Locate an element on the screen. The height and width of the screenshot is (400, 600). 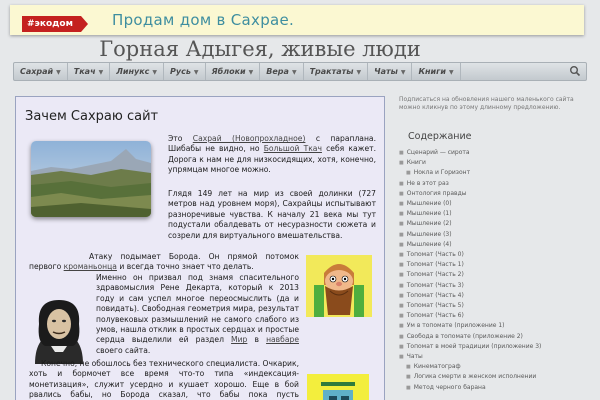
toc-item: ■ Ум в топомате (приложение 1) is located at coordinates (494, 326).